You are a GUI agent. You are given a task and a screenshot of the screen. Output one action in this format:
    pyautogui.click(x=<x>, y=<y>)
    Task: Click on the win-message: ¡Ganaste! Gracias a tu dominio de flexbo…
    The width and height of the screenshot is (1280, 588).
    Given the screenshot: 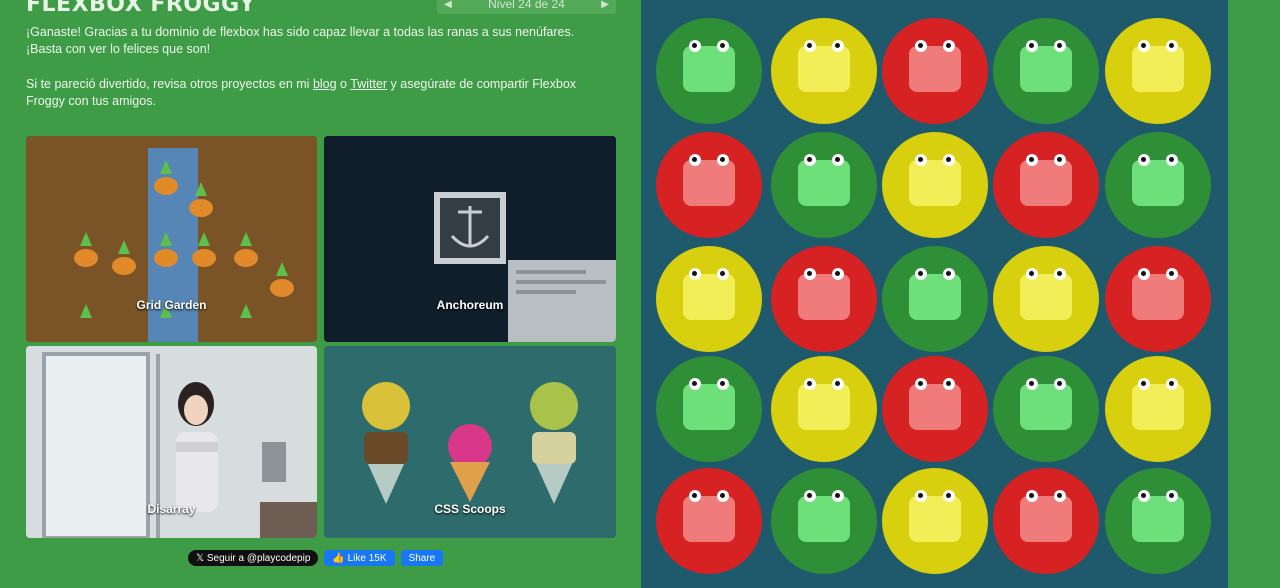 What is the action you would take?
    pyautogui.click(x=300, y=40)
    